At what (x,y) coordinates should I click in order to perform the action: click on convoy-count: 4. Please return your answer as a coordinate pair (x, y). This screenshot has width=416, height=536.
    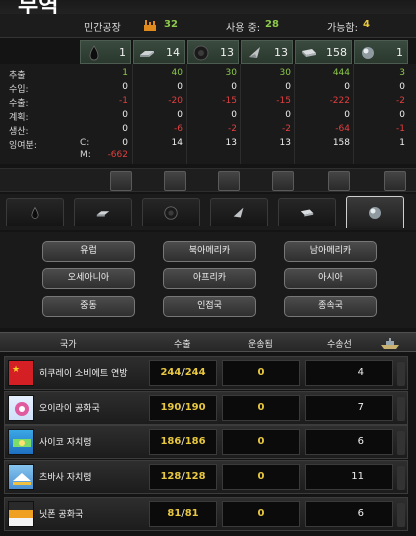
    Looking at the image, I should click on (349, 373).